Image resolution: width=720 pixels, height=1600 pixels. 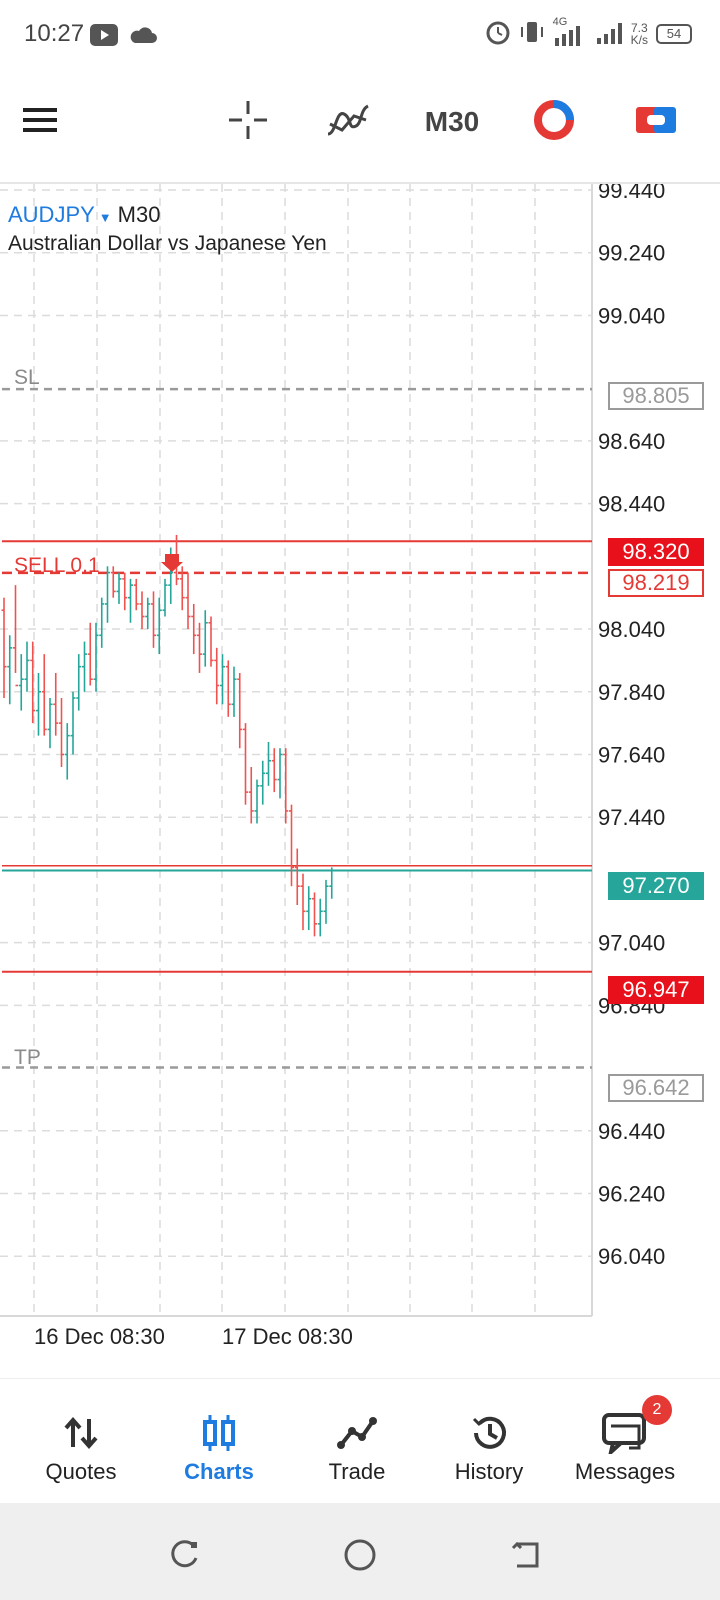 What do you see at coordinates (631, 193) in the screenshot?
I see `price-axis-label: 99.440` at bounding box center [631, 193].